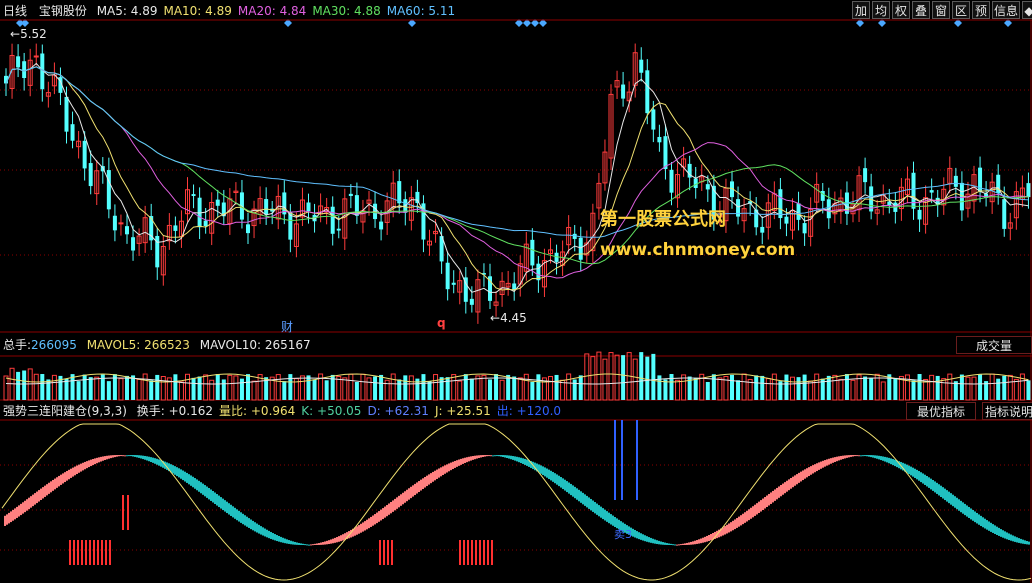 The height and width of the screenshot is (583, 1032). What do you see at coordinates (65, 411) in the screenshot?
I see `indicator-name: 强势三连阳建仓(9,3,3)` at bounding box center [65, 411].